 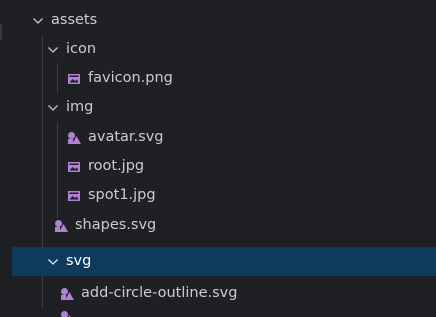 What do you see at coordinates (224, 225) in the screenshot?
I see `file-row-shapes: shapes.svg` at bounding box center [224, 225].